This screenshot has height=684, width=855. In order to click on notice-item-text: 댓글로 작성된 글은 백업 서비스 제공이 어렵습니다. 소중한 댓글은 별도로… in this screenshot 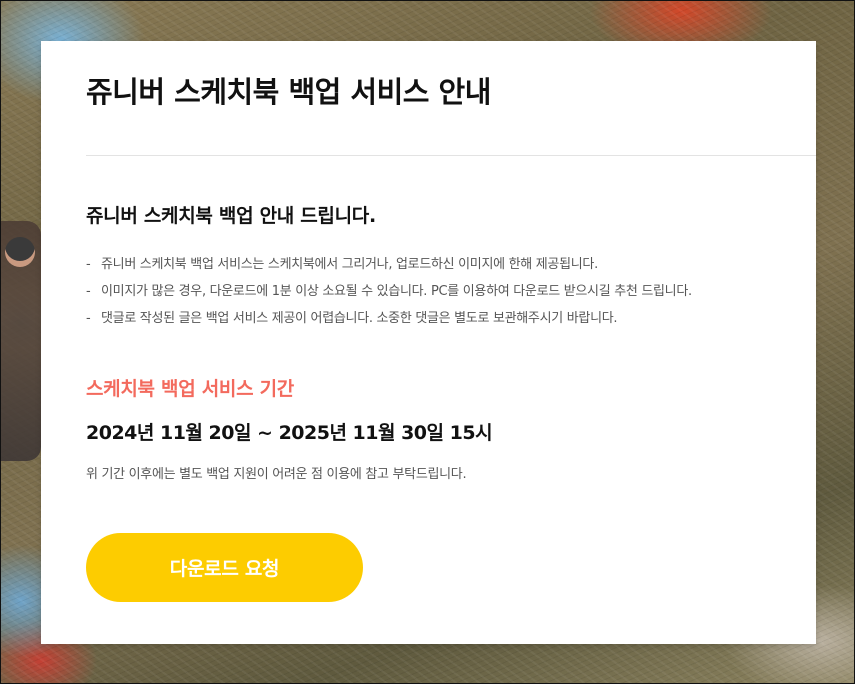, I will do `click(359, 318)`.